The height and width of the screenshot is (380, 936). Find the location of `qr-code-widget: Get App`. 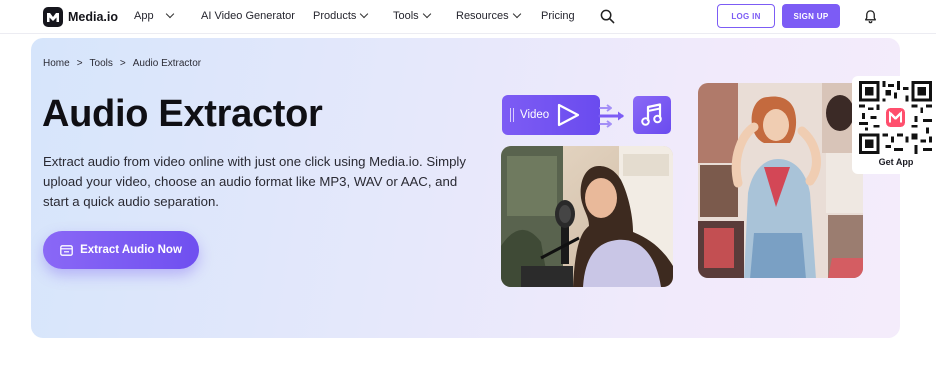

qr-code-widget: Get App is located at coordinates (894, 125).